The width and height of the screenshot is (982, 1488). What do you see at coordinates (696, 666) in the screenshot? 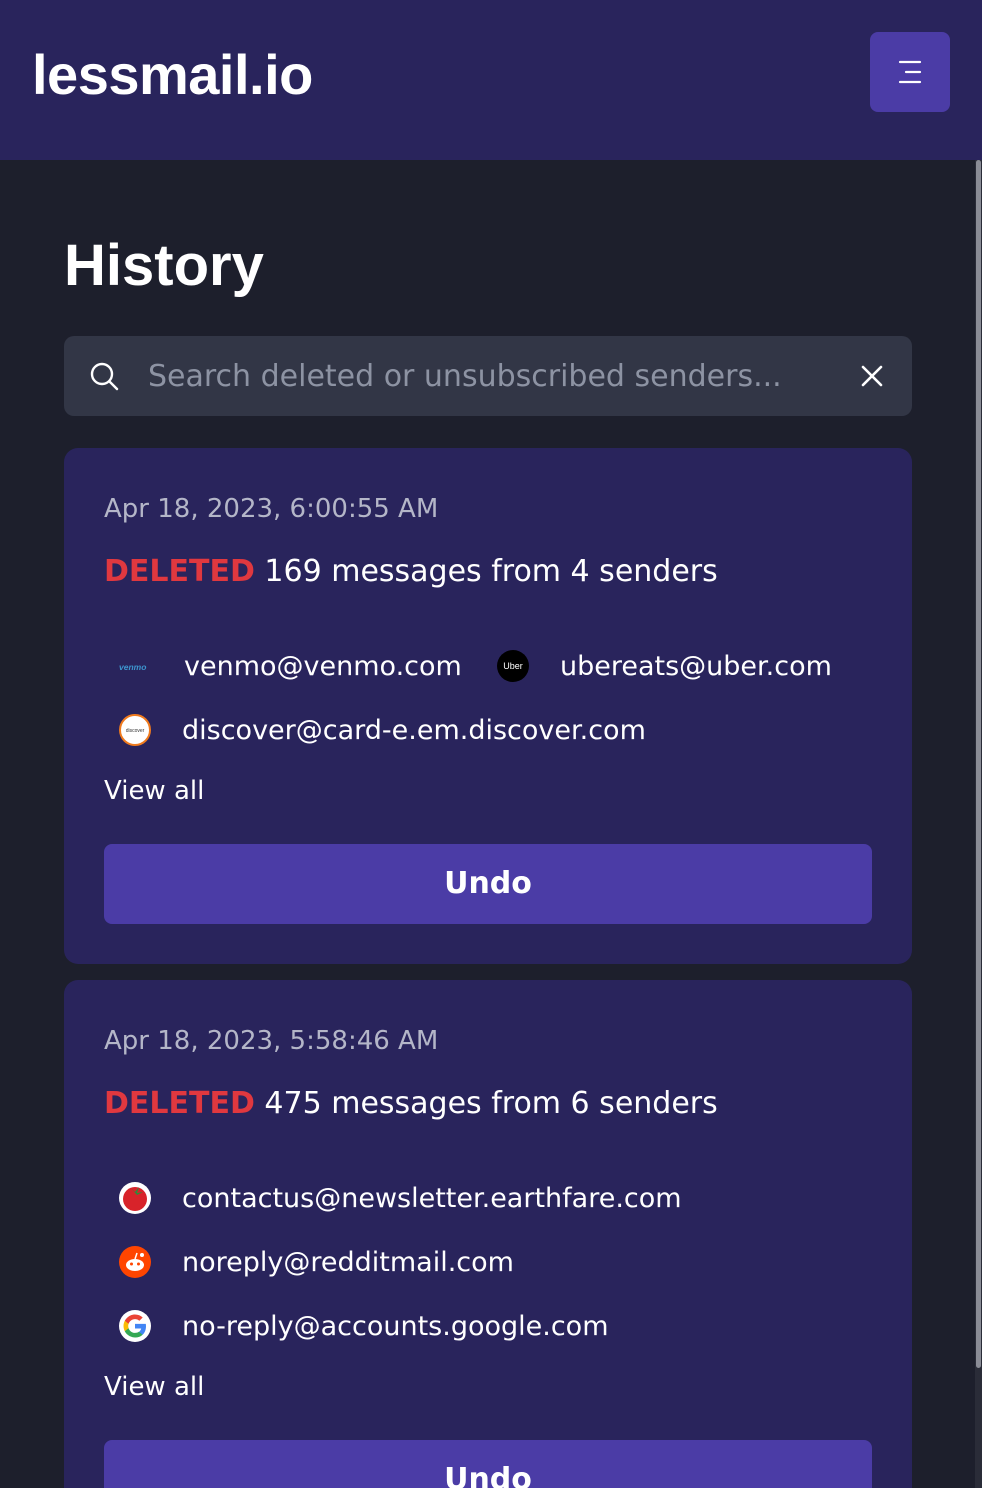
I see `sender-email: ubereats@uber.com` at bounding box center [696, 666].